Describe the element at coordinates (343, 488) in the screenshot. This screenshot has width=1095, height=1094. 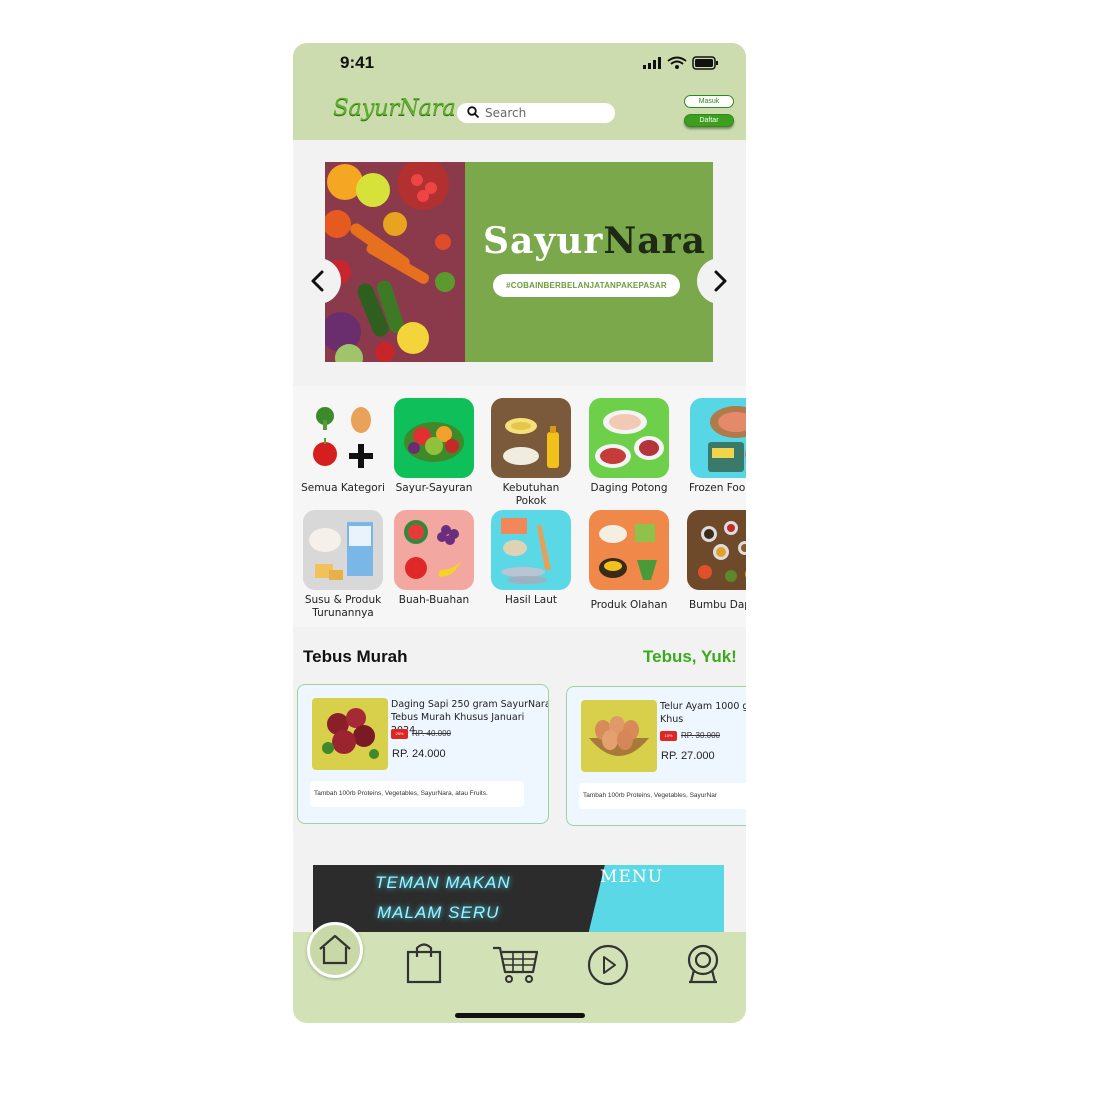
I see `category-label: Semua Kategori` at that location.